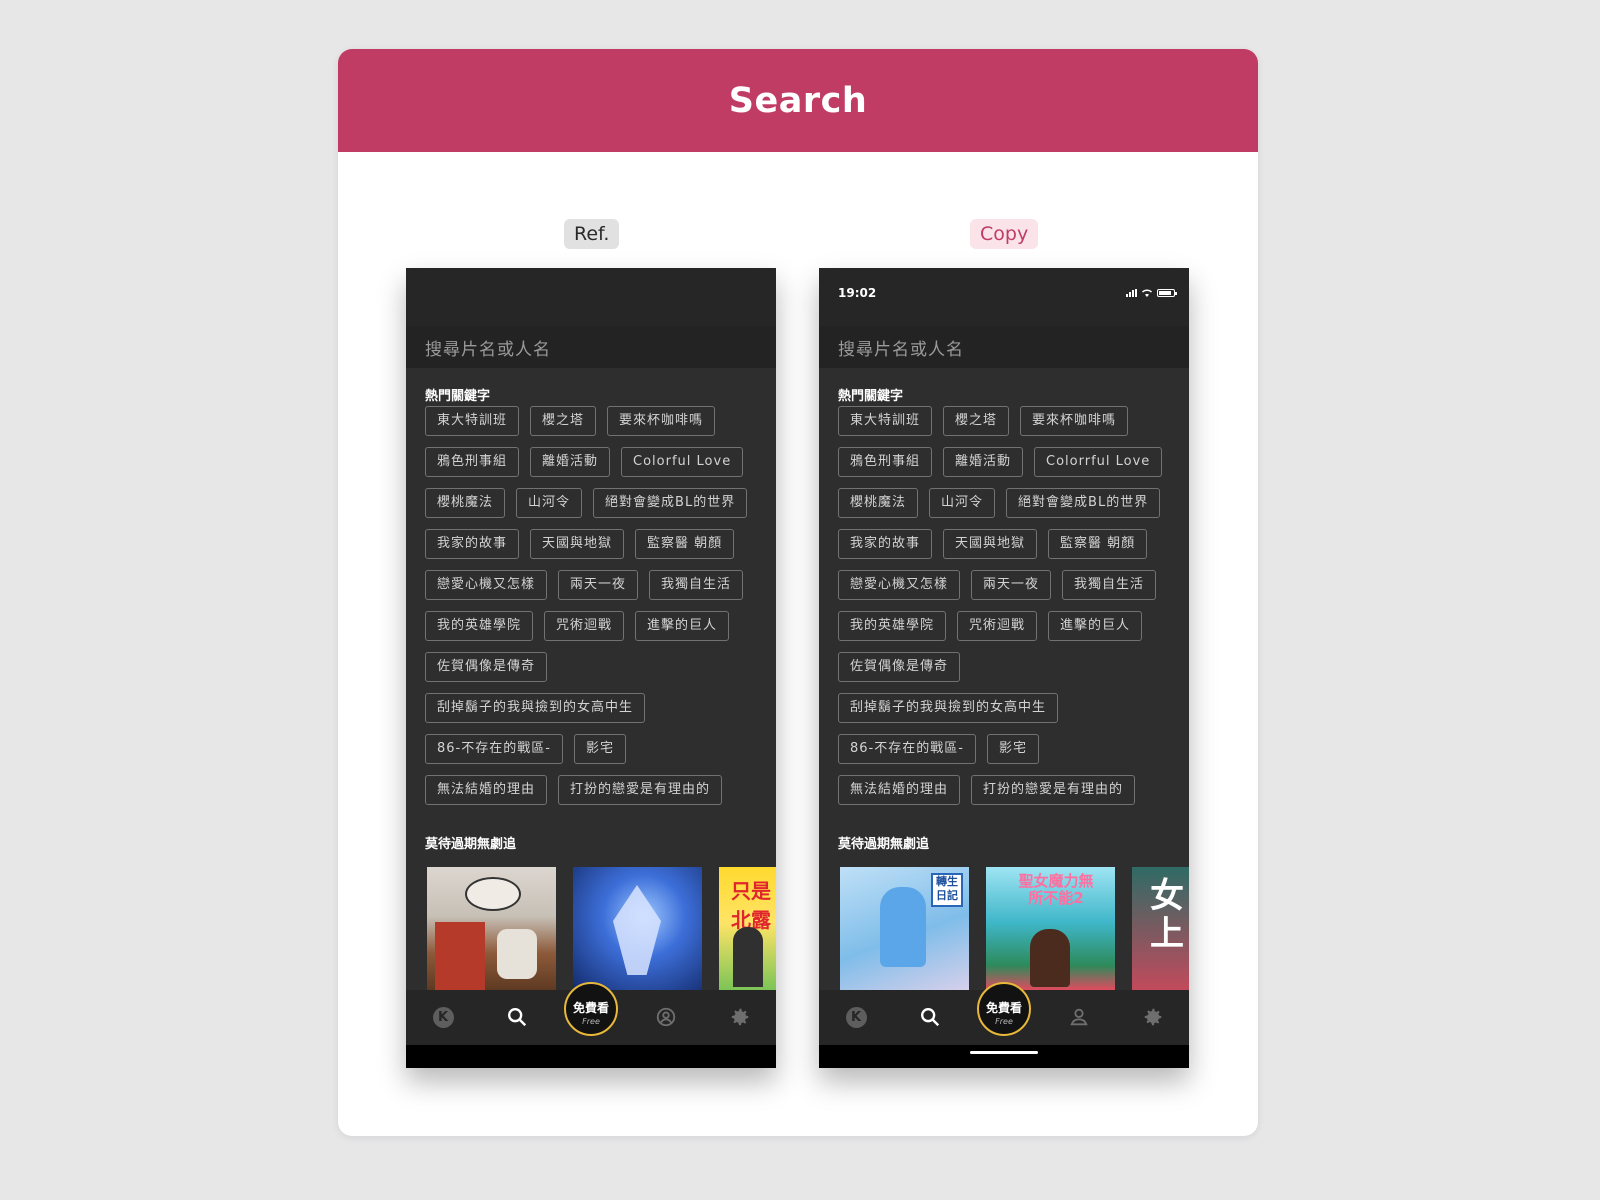 This screenshot has height=1200, width=1600. What do you see at coordinates (1167, 915) in the screenshot?
I see `poster-title-text: 女上` at bounding box center [1167, 915].